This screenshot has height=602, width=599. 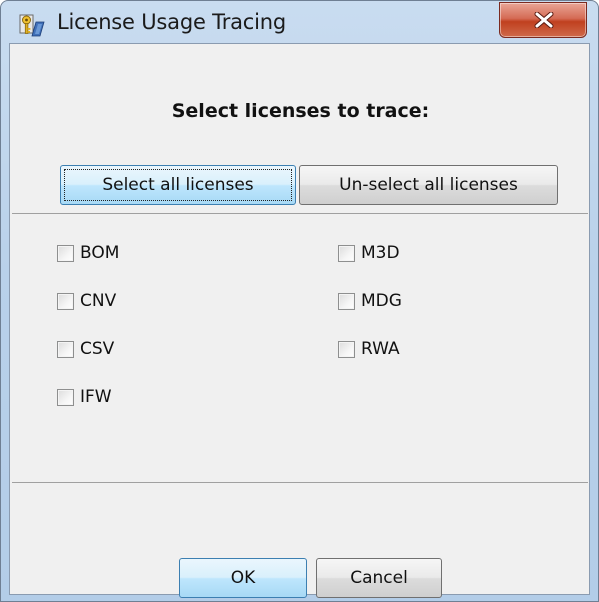 What do you see at coordinates (100, 253) in the screenshot?
I see `license-label: BOM` at bounding box center [100, 253].